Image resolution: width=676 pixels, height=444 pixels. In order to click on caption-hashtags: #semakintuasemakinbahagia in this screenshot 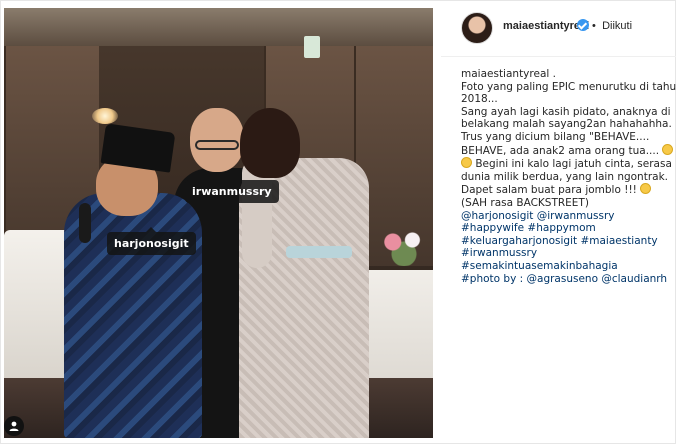, I will do `click(566, 266)`.